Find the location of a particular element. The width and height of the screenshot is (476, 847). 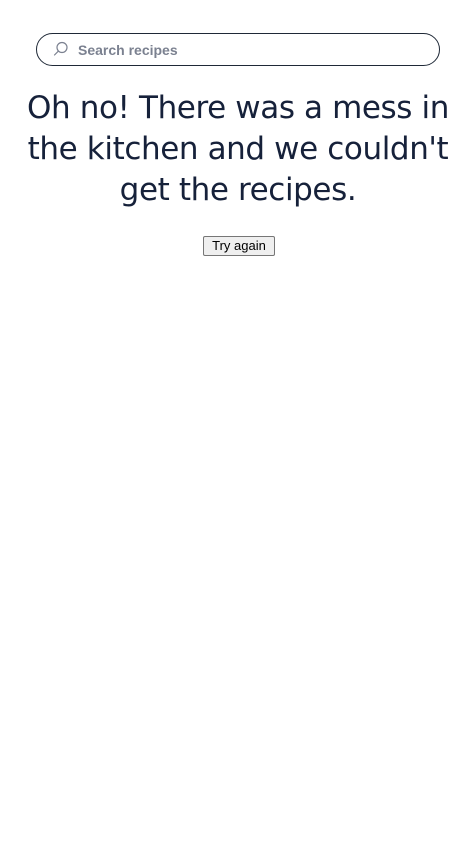

search-bar is located at coordinates (238, 49).